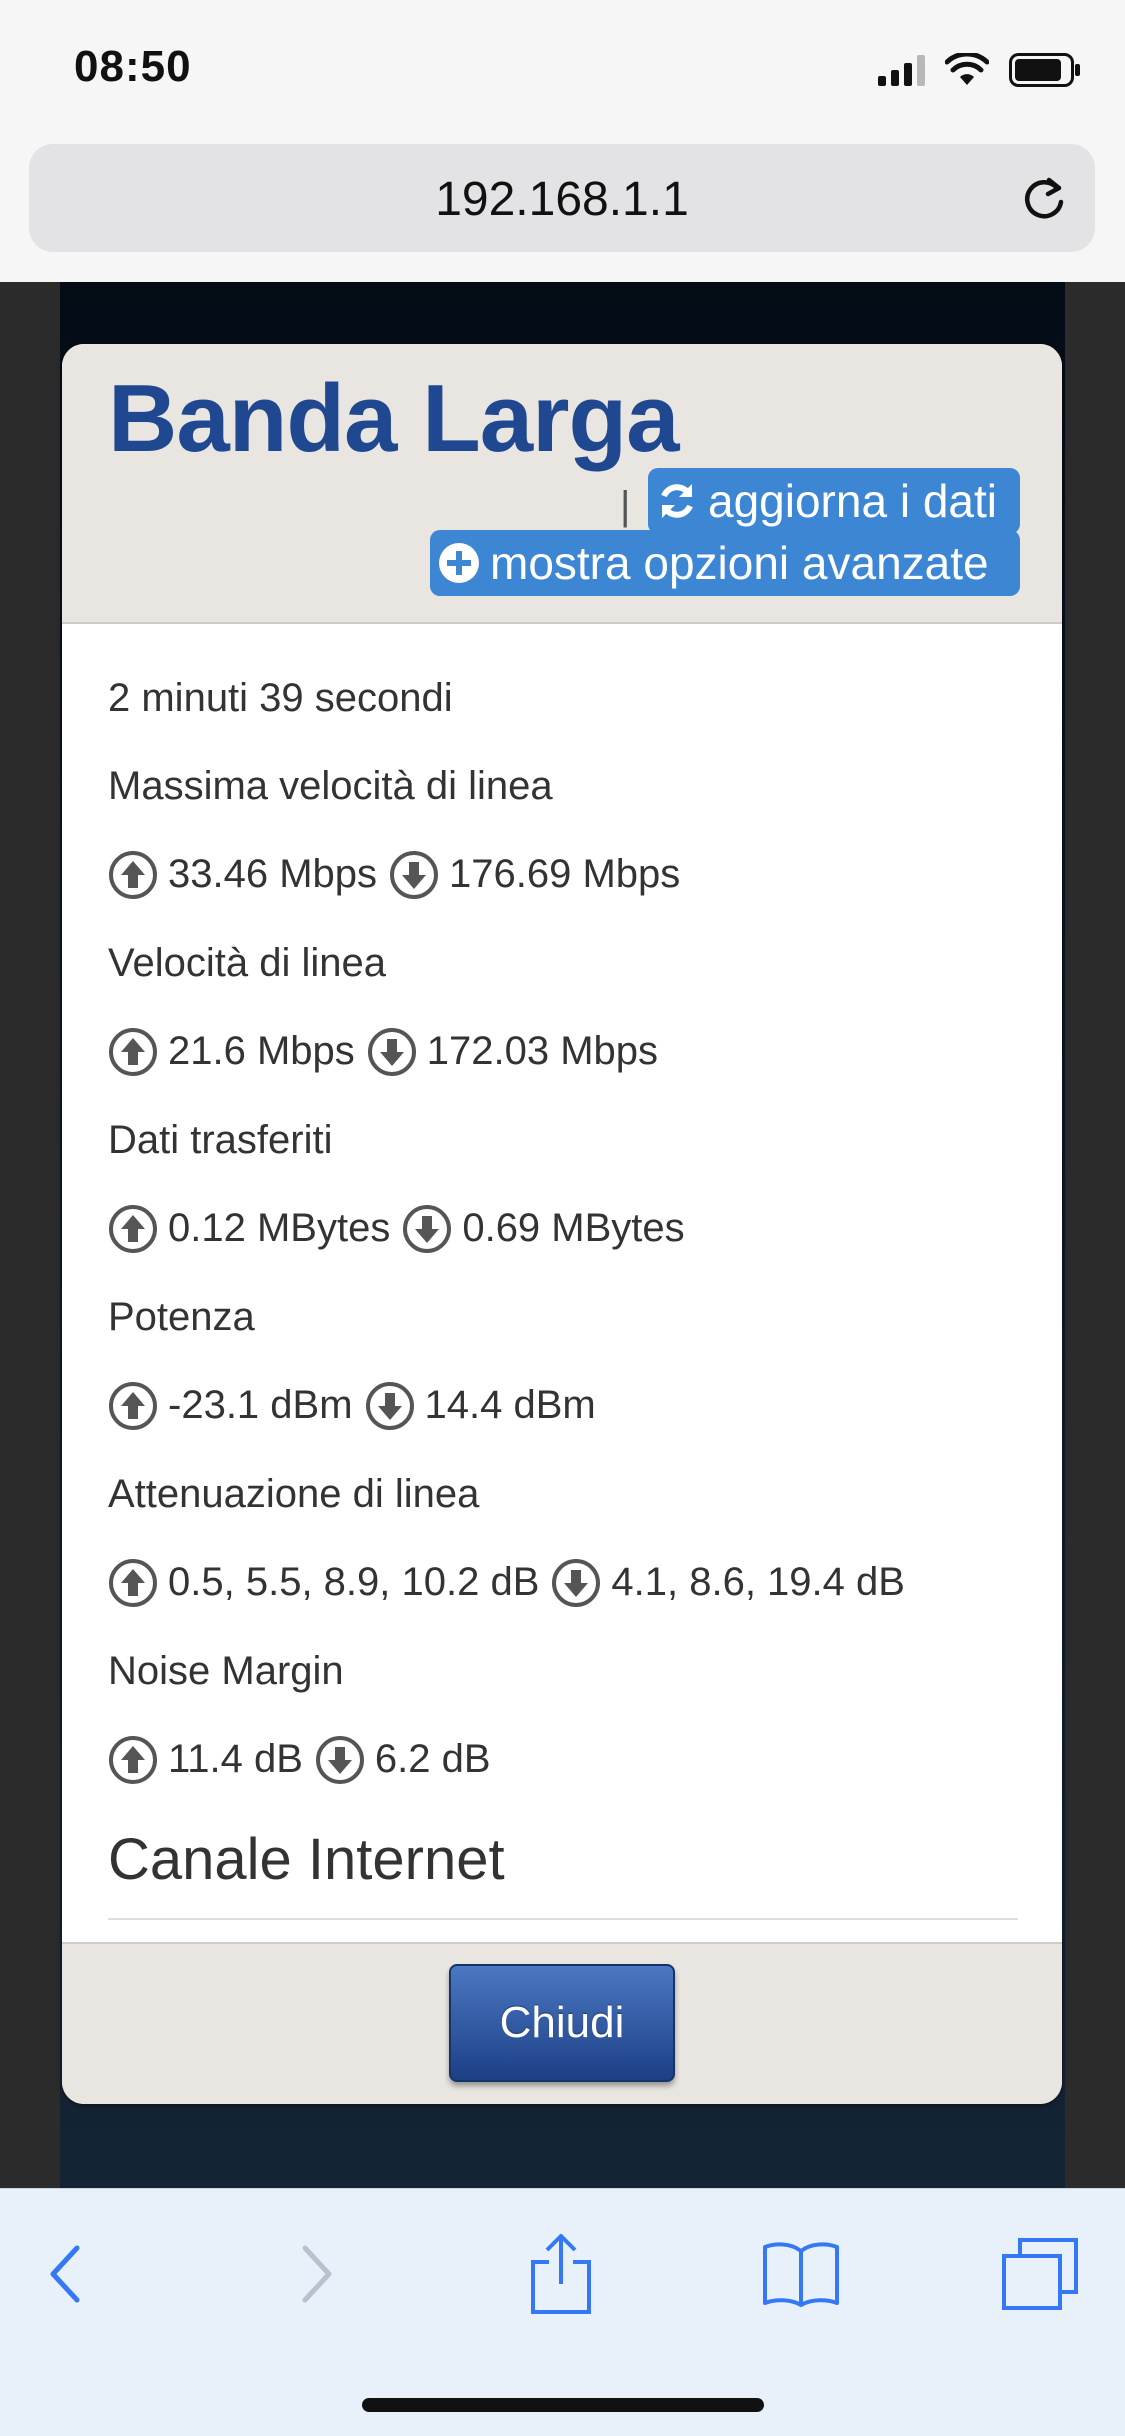 This screenshot has height=2436, width=1125. Describe the element at coordinates (261, 1051) in the screenshot. I see `line-speed-up: 21.6 Mbps` at that location.